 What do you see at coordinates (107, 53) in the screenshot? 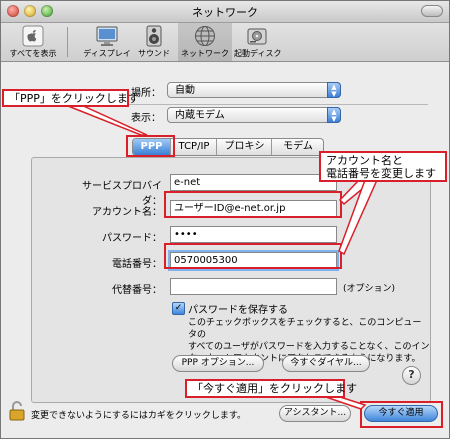
I see `toolbar-label: ディスプレイ` at bounding box center [107, 53].